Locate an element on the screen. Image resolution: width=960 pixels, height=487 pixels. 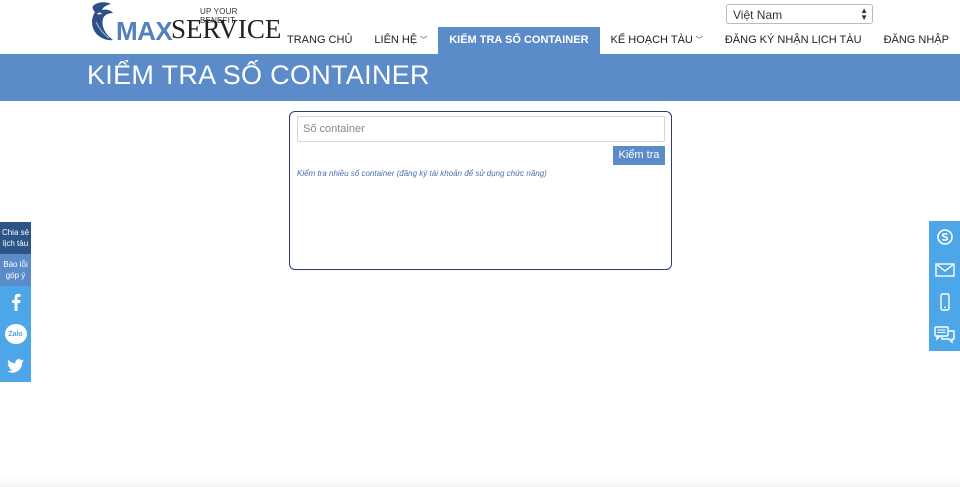
zalo-share-button: Zalo is located at coordinates (15, 334).